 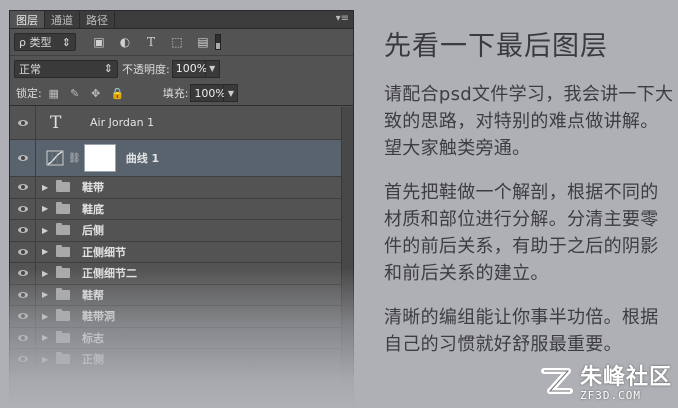 What do you see at coordinates (125, 42) in the screenshot?
I see `adjustment-filter-icon: ◐` at bounding box center [125, 42].